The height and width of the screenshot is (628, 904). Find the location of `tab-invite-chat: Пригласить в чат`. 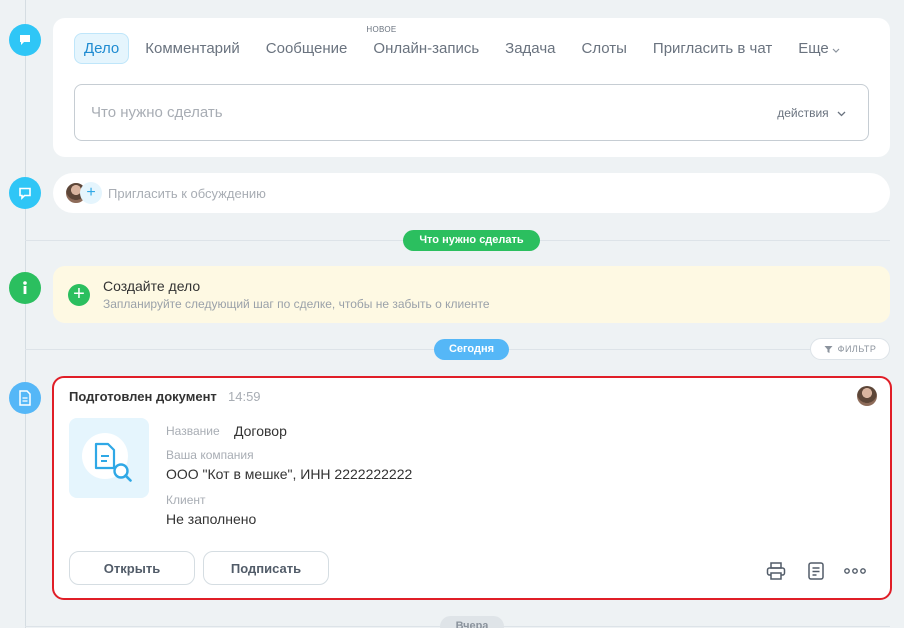

tab-invite-chat: Пригласить в чат is located at coordinates (712, 48).